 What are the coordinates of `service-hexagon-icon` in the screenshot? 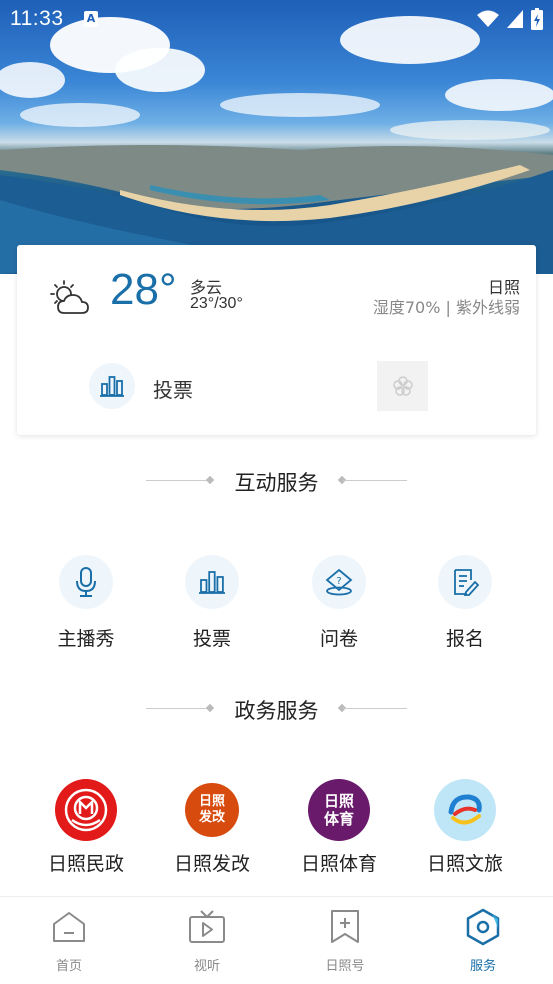 It's located at (483, 927).